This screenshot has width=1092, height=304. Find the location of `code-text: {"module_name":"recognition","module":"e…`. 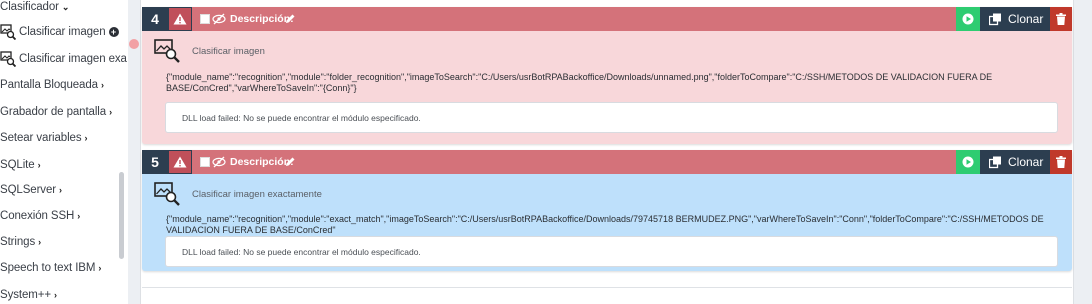

code-text: {"module_name":"recognition","module":"e… is located at coordinates (605, 224).